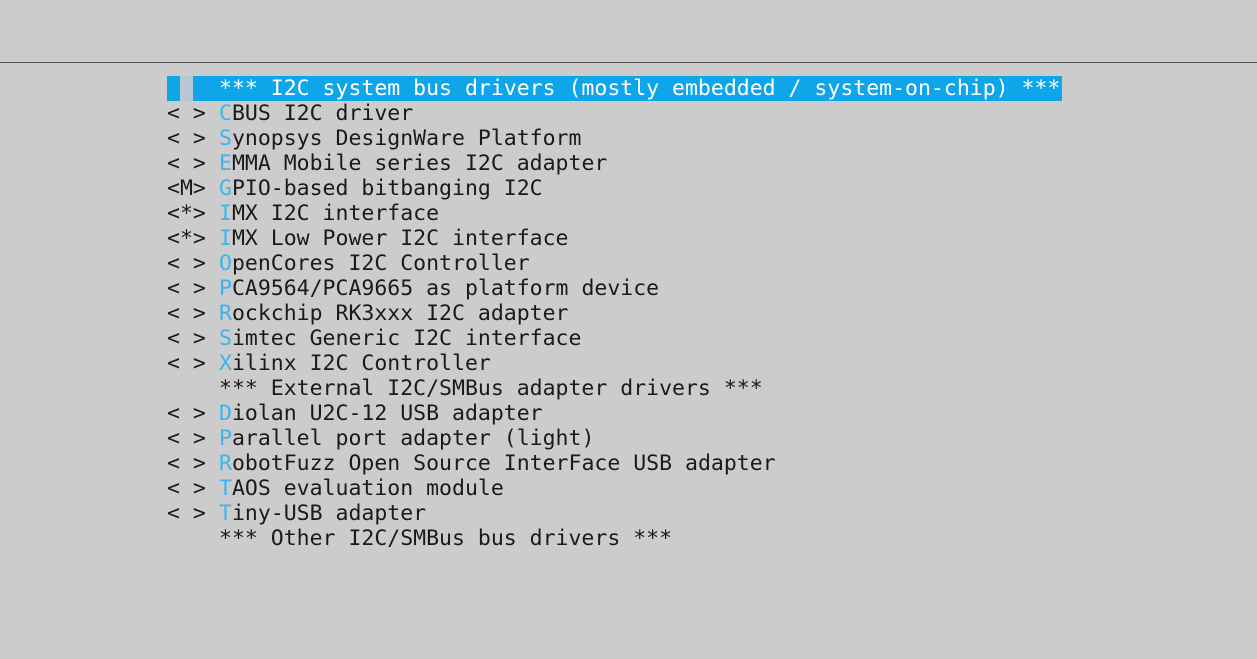  I want to click on menu-item-rockchip-rk3xxx: < > Rockchip RK3xxx I2C adapter, so click(614, 313).